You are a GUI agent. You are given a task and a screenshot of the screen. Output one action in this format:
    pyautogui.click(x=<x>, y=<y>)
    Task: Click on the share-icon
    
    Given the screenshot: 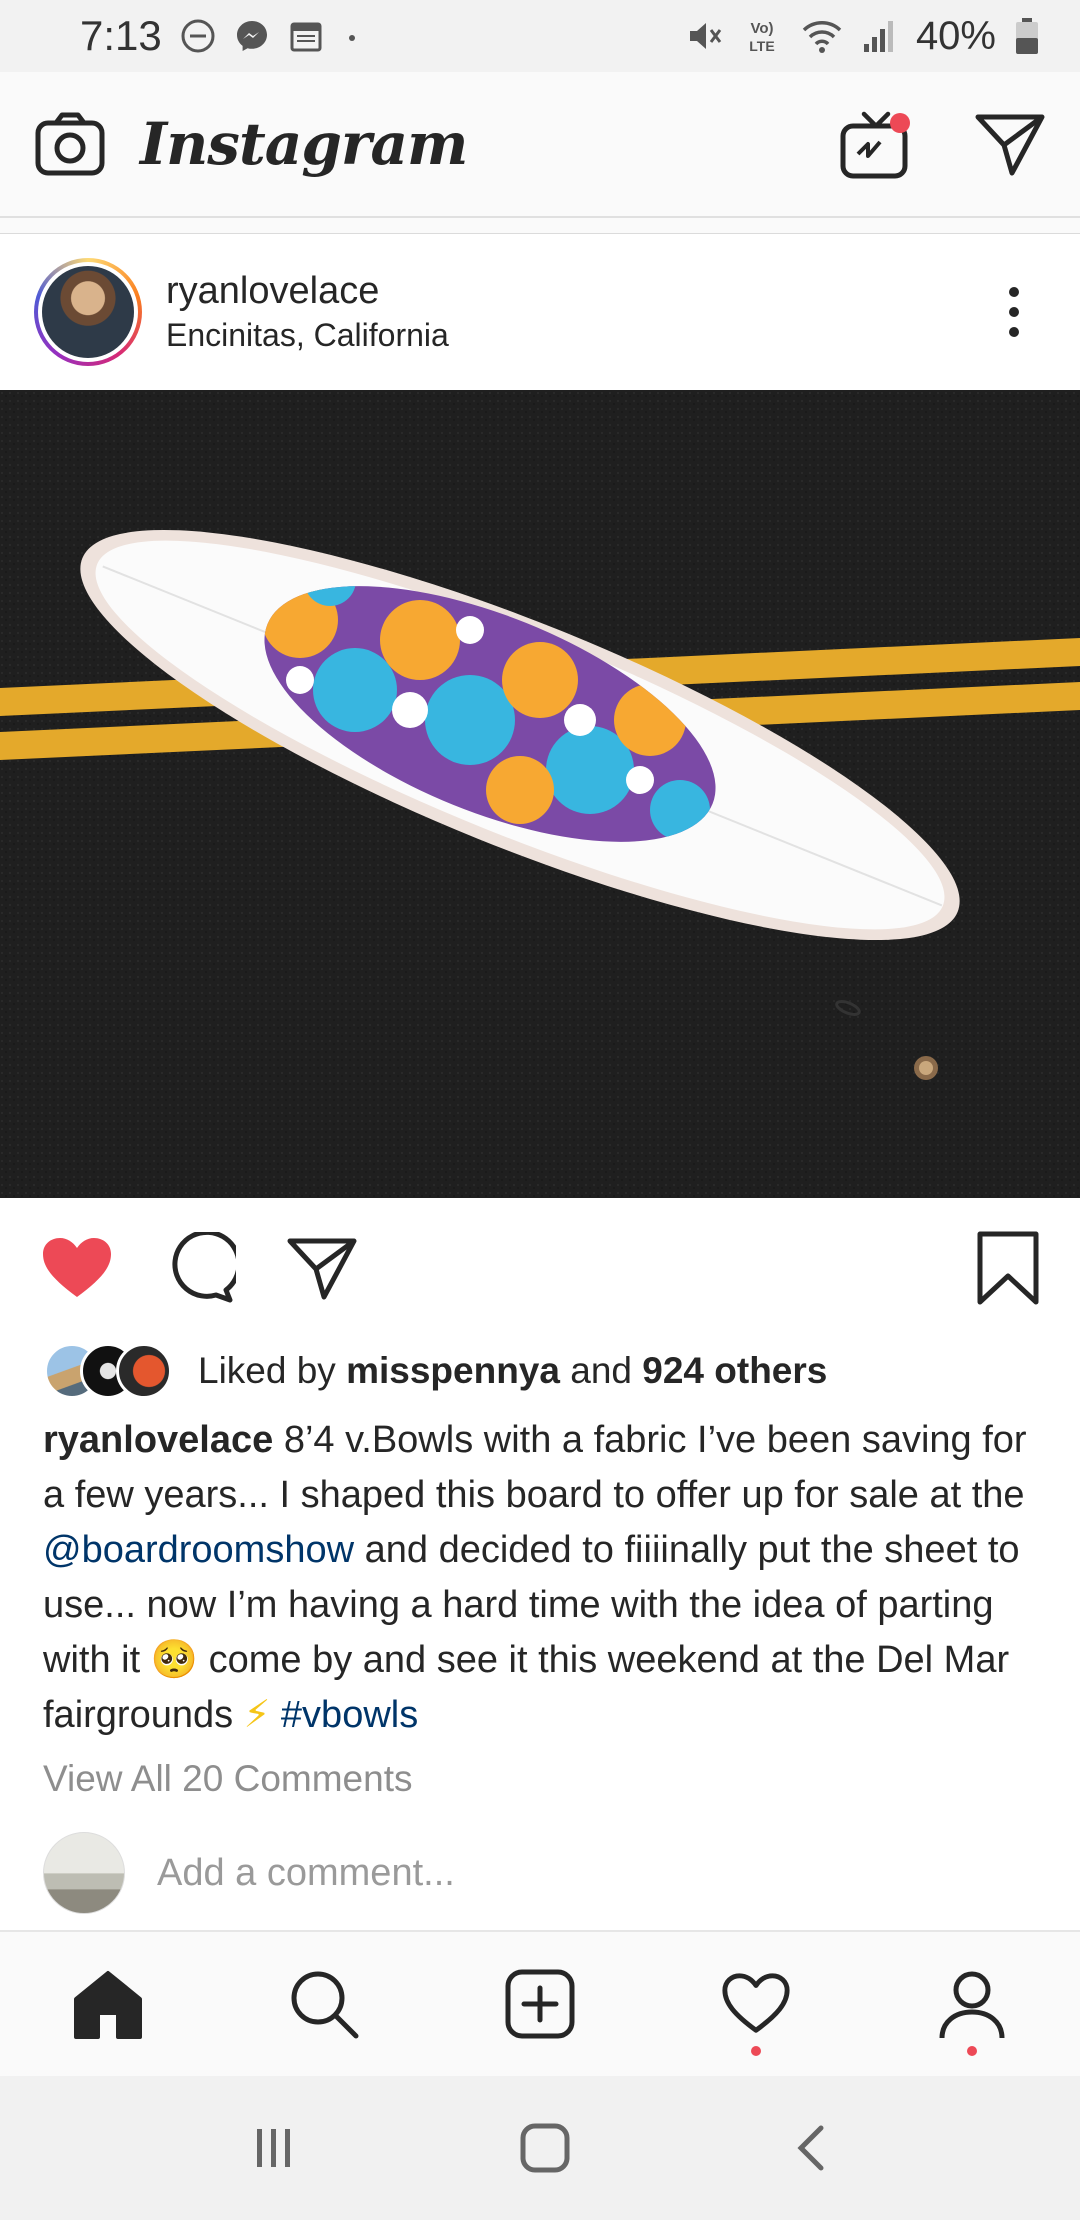 What is the action you would take?
    pyautogui.click(x=322, y=1268)
    